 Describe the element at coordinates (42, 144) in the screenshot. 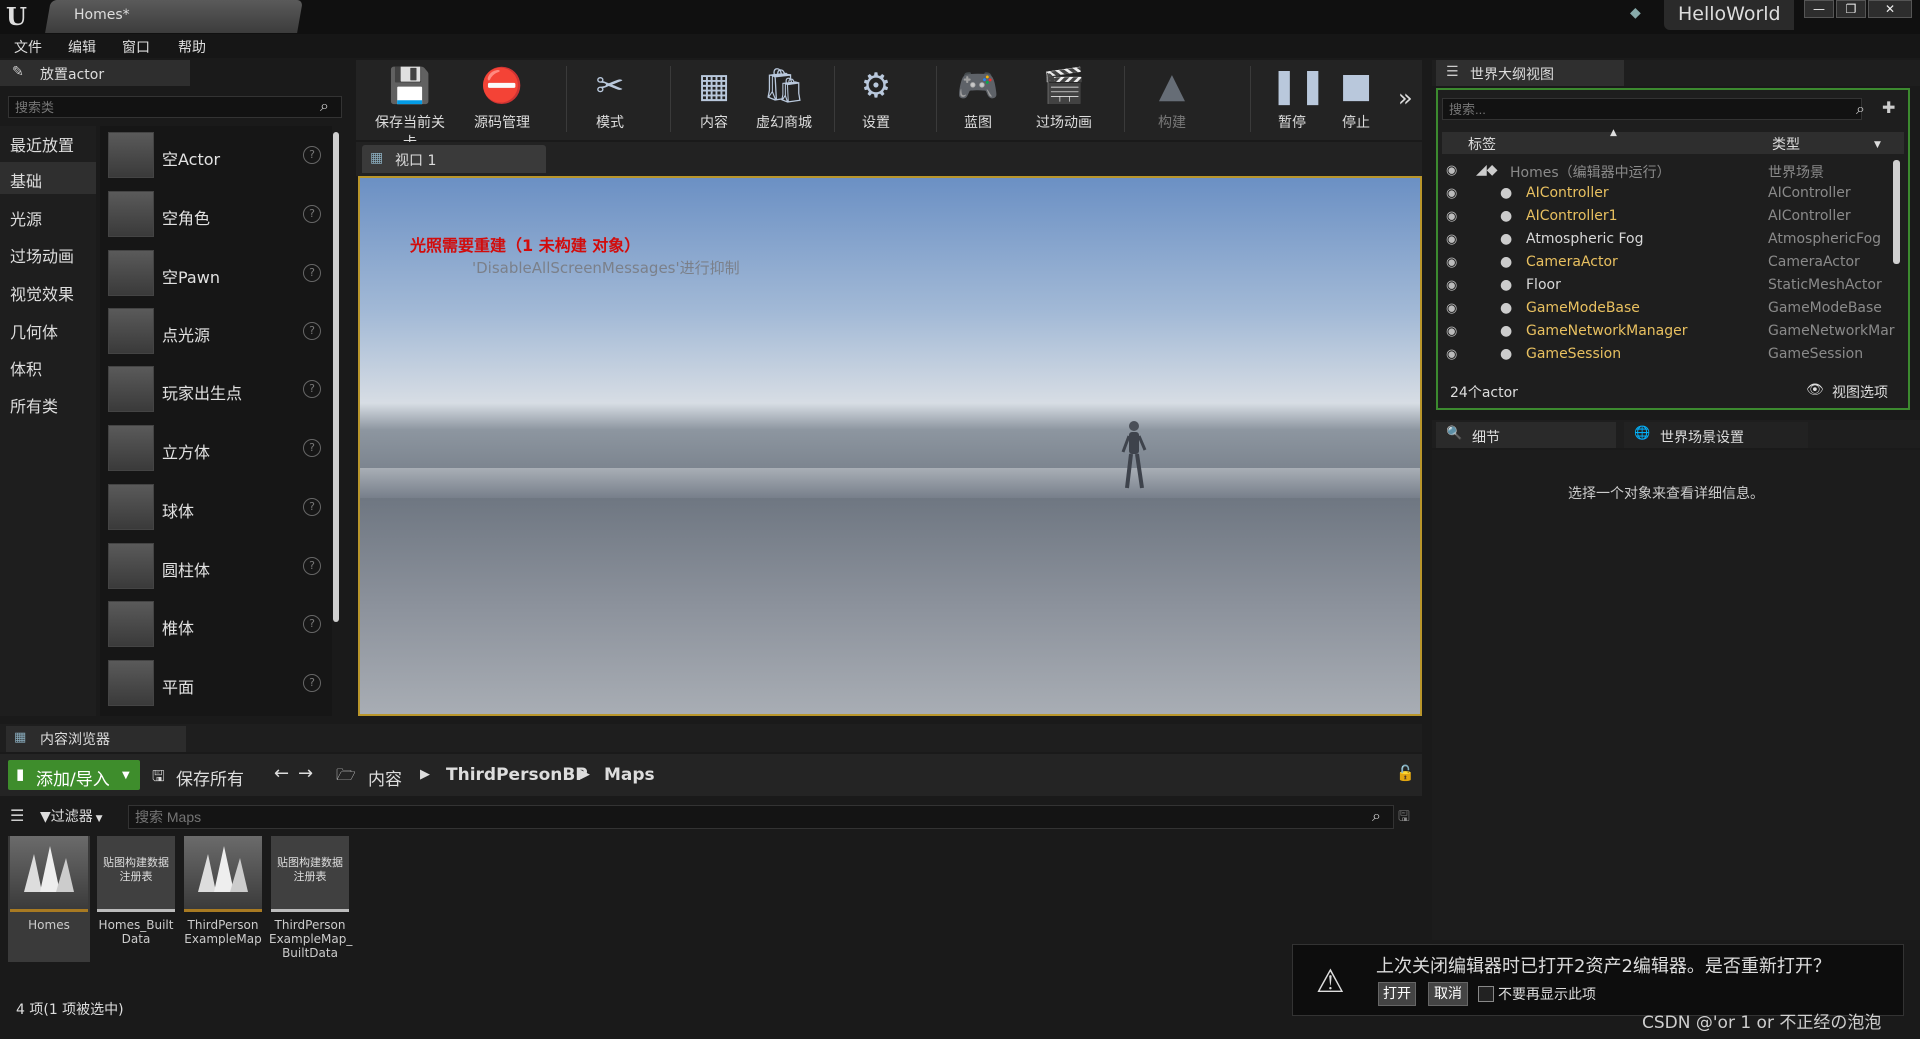

I see `category-recent: 最近放置` at that location.